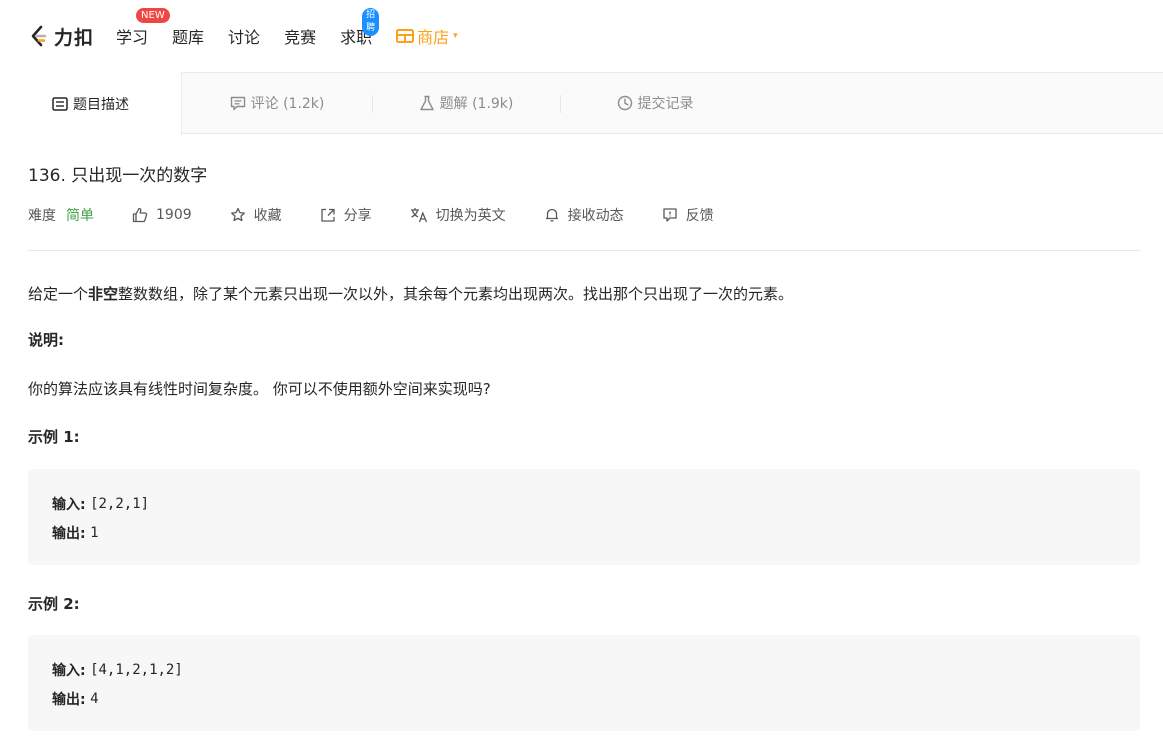 The height and width of the screenshot is (743, 1163). Describe the element at coordinates (42, 216) in the screenshot. I see `difficulty-label: 难度` at that location.